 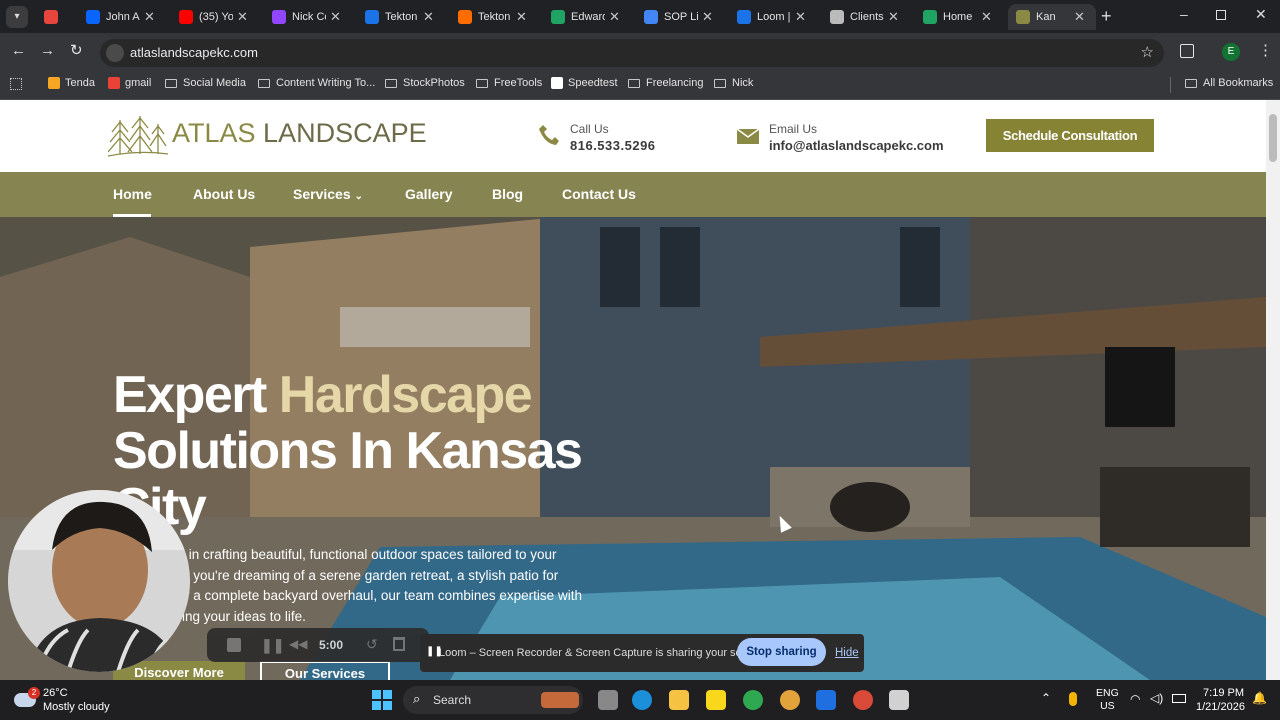 I want to click on taskbar-search: ⌕ Search, so click(x=493, y=700).